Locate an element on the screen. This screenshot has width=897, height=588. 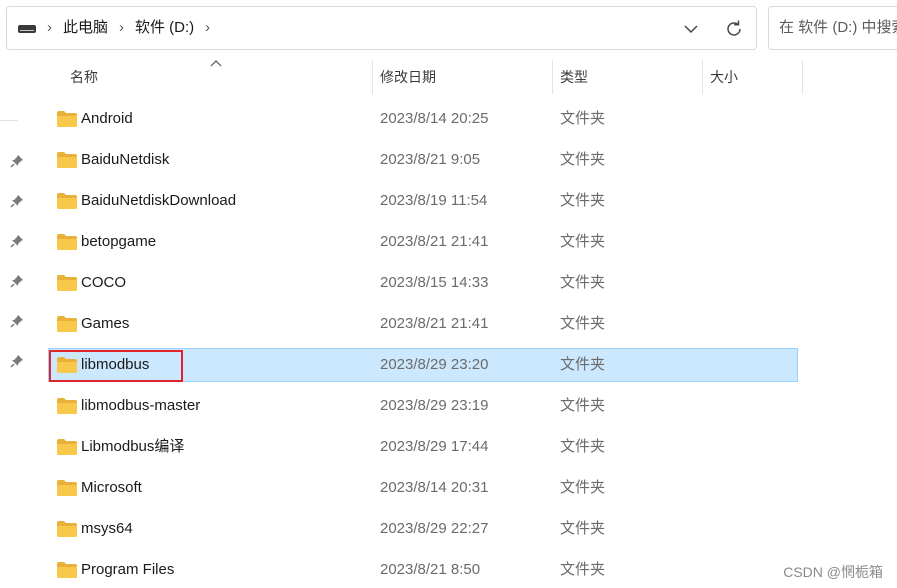
column-header-size: 大小 is located at coordinates (724, 77).